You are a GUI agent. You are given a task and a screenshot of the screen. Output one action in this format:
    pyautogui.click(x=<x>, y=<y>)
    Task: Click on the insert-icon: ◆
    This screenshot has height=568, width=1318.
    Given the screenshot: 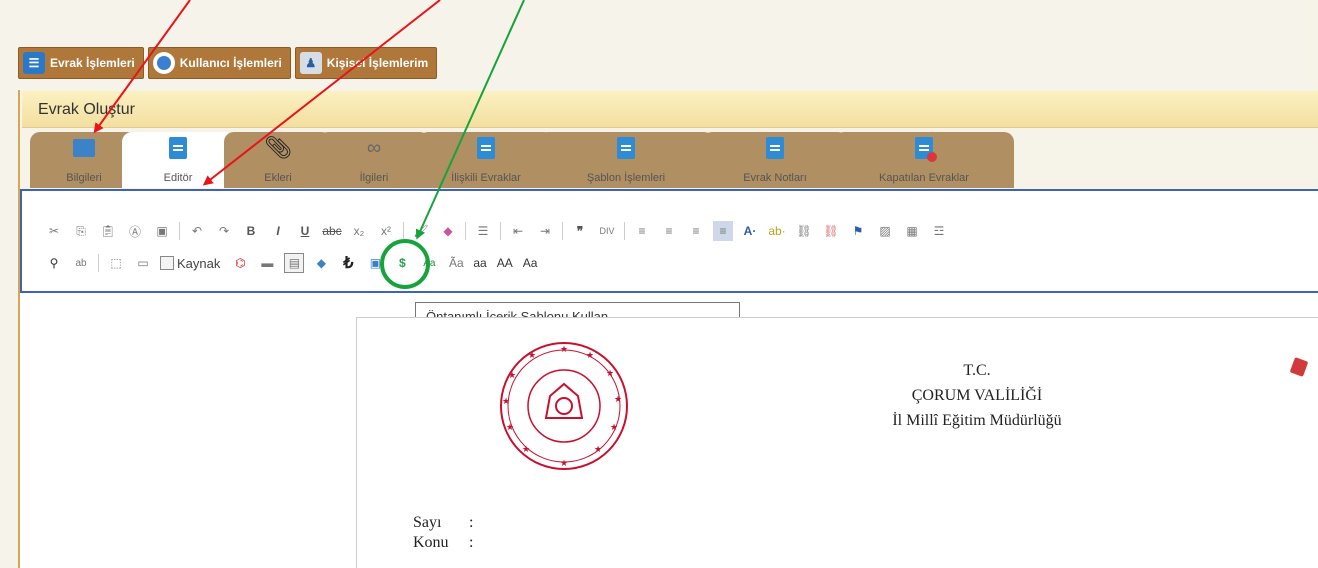 What is the action you would take?
    pyautogui.click(x=321, y=263)
    